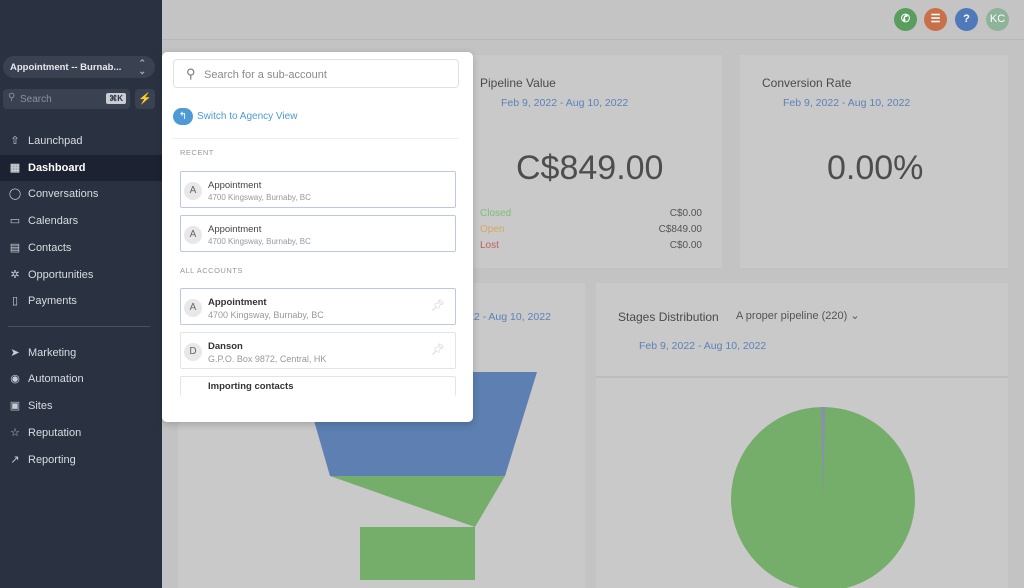  What do you see at coordinates (61, 275) in the screenshot?
I see `sidebar-item-label: Opportunities` at bounding box center [61, 275].